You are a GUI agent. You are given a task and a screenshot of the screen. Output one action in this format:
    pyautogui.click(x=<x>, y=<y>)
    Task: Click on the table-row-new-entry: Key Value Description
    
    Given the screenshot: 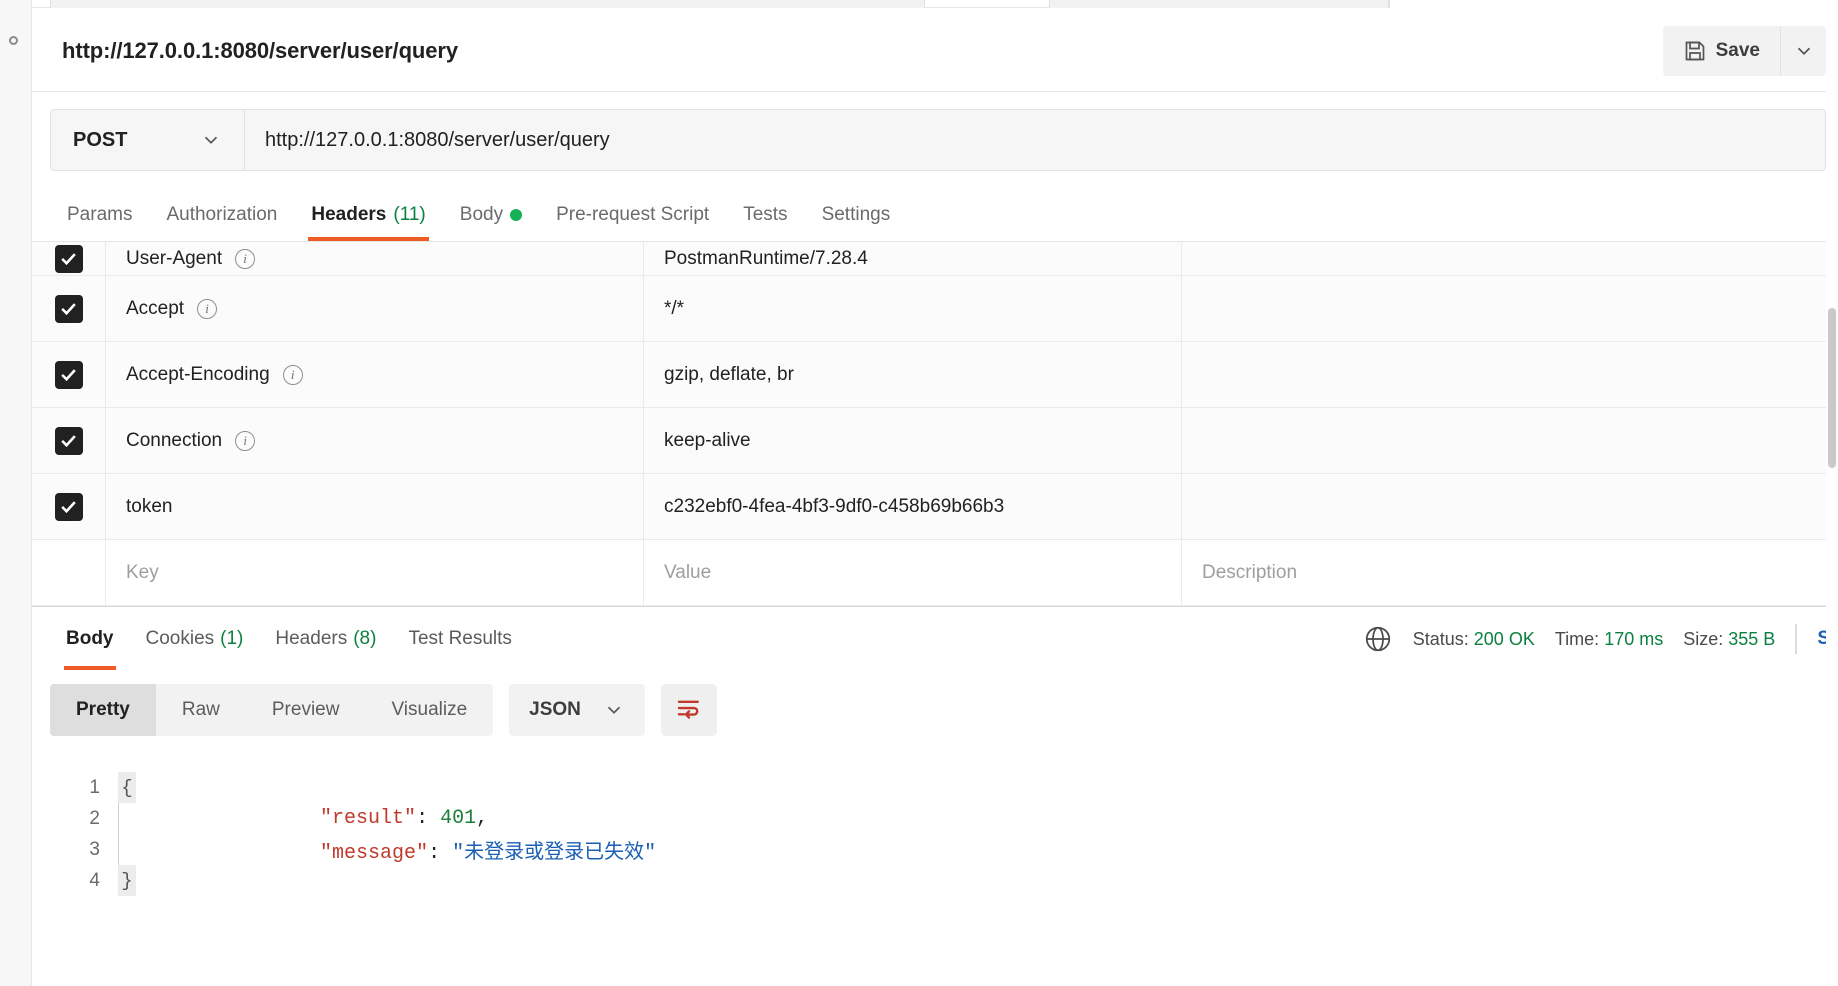 What is the action you would take?
    pyautogui.click(x=935, y=573)
    